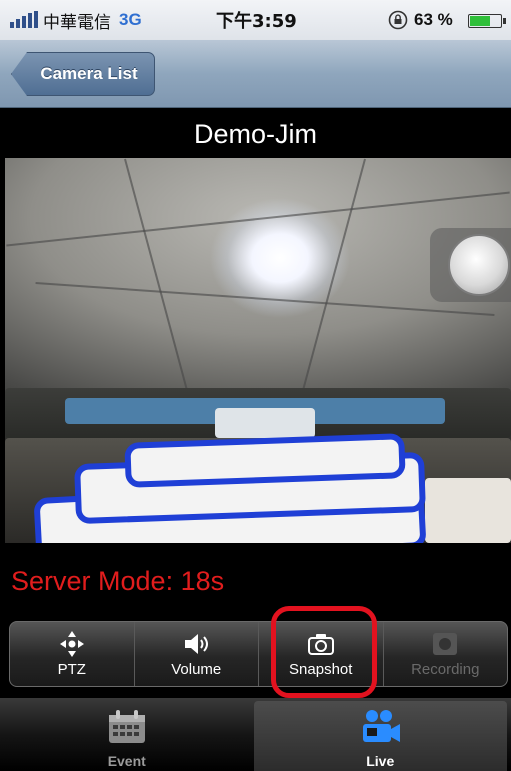  I want to click on ptz-arrows-icon, so click(71, 643).